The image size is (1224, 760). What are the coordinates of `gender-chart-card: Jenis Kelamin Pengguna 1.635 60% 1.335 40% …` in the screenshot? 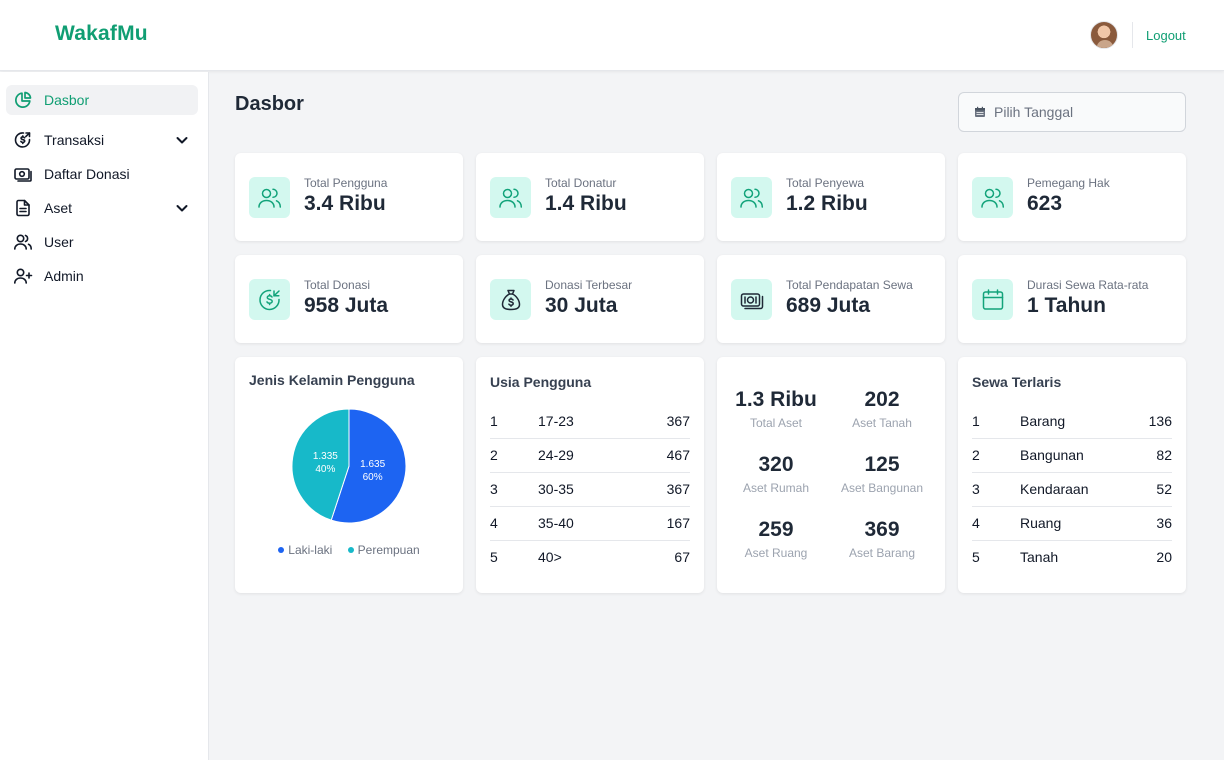 It's located at (349, 475).